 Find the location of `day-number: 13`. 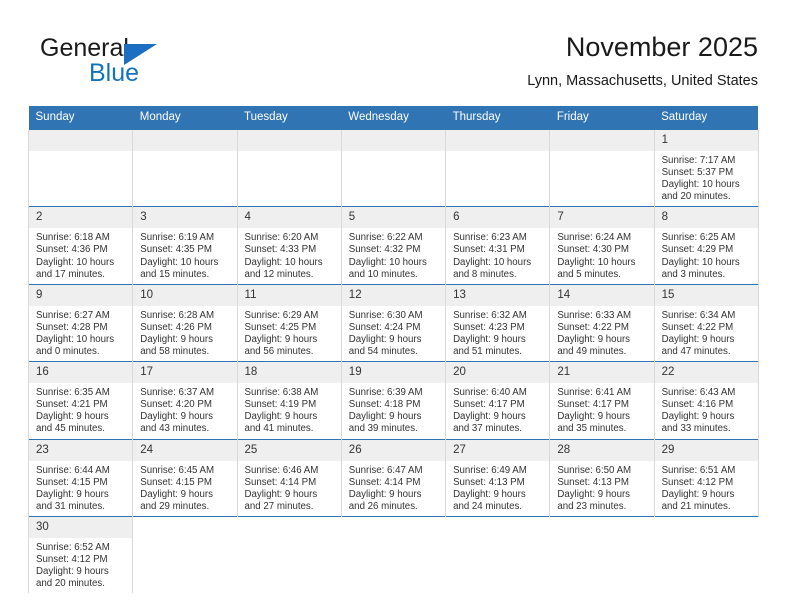

day-number: 13 is located at coordinates (498, 295).